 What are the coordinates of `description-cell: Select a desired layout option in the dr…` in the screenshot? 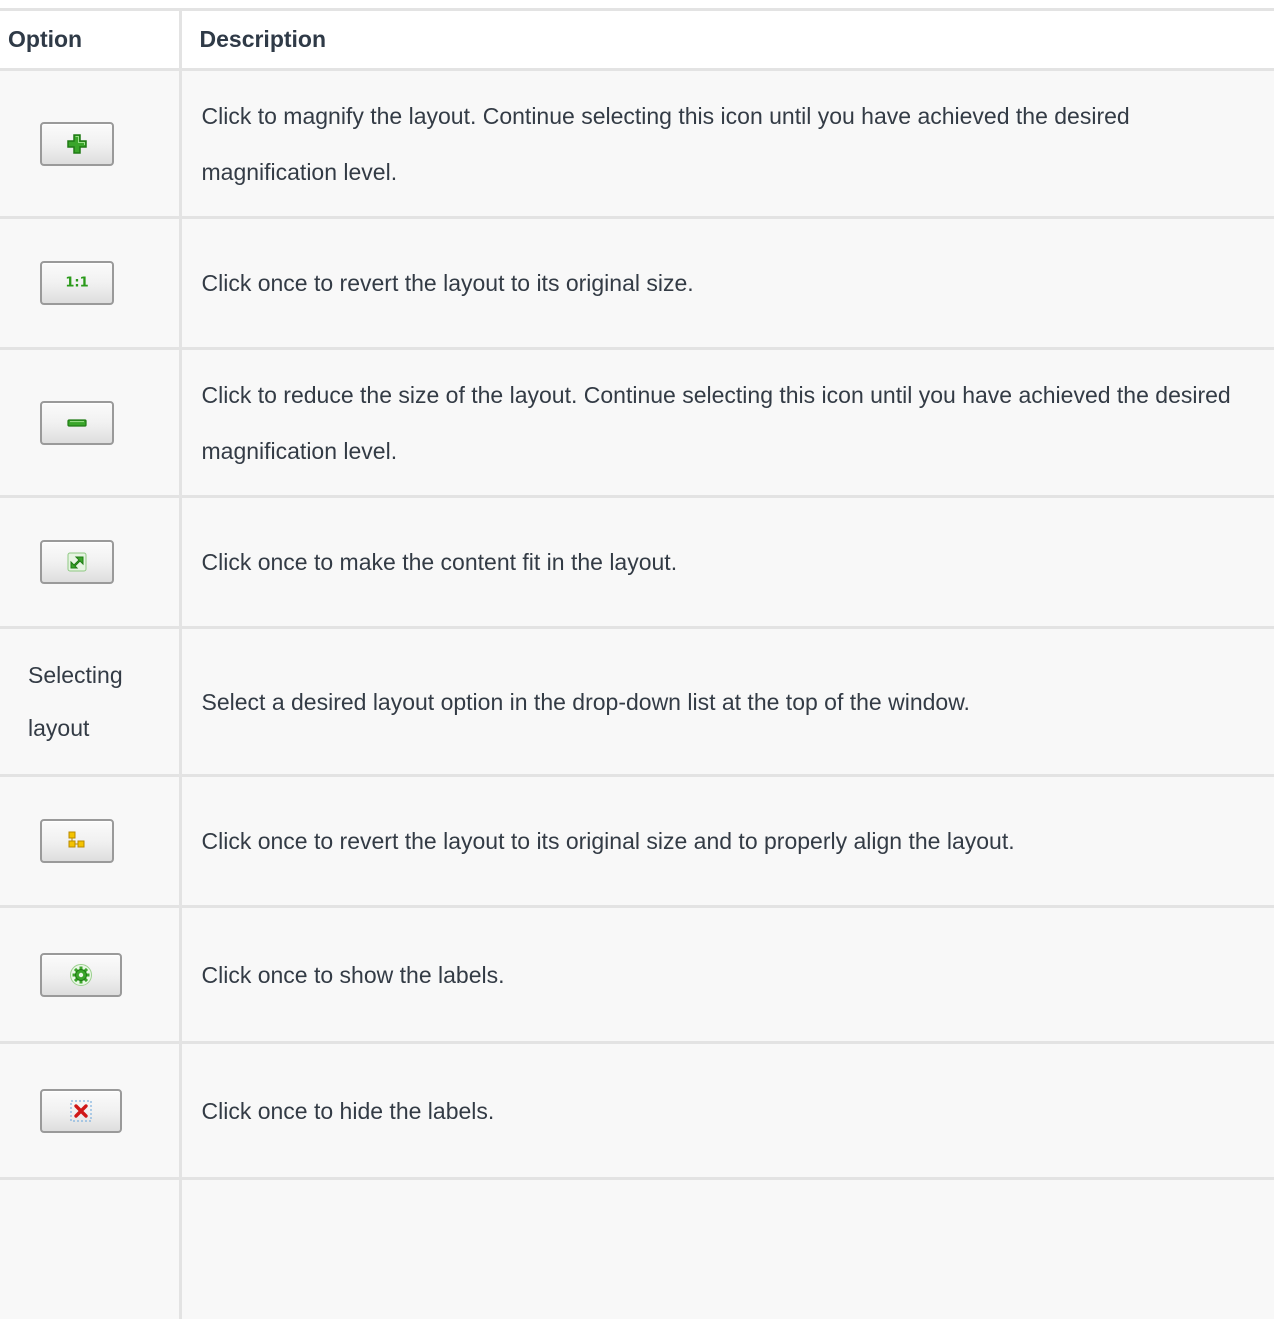 It's located at (726, 701).